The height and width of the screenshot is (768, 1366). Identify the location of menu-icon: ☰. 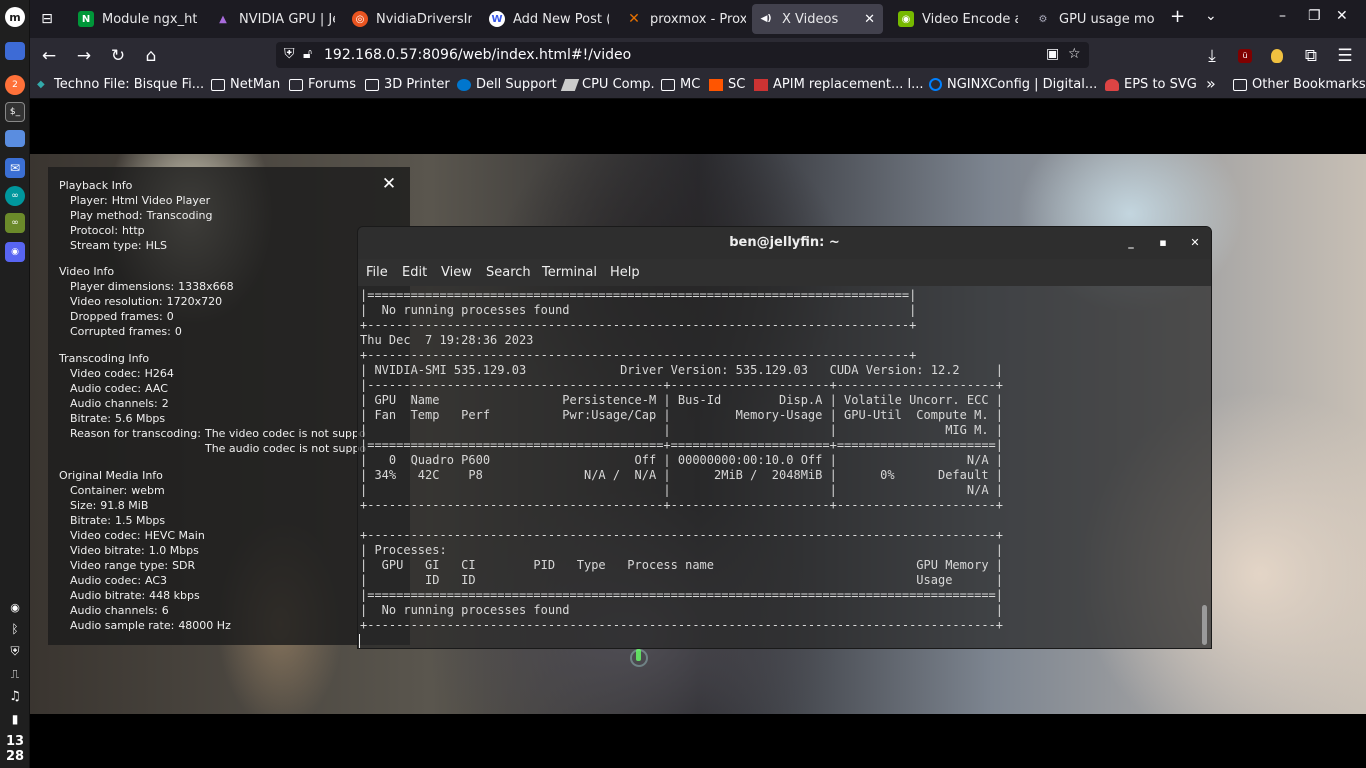
(1345, 56).